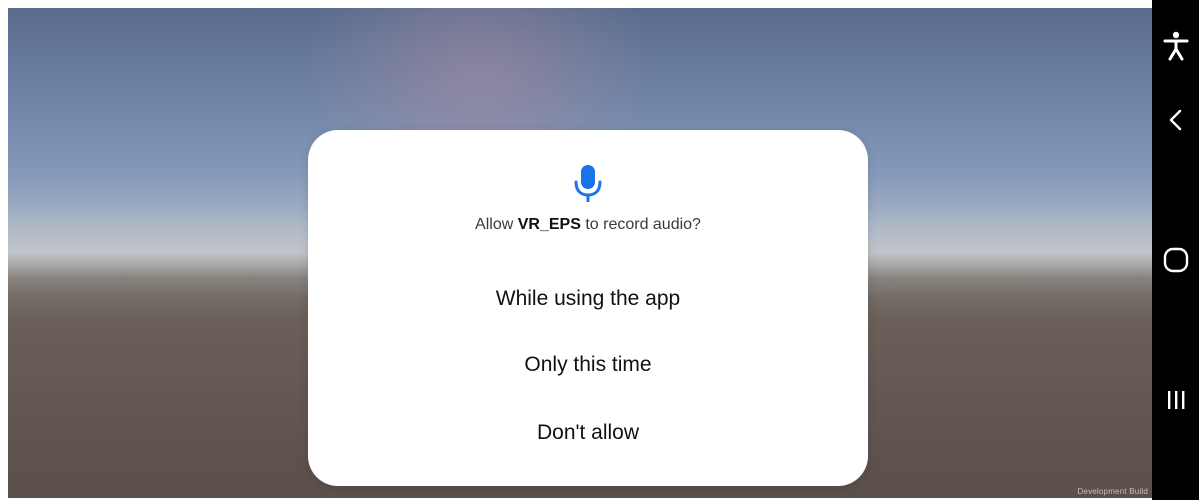 The image size is (1199, 500). I want to click on microphone-icon, so click(588, 183).